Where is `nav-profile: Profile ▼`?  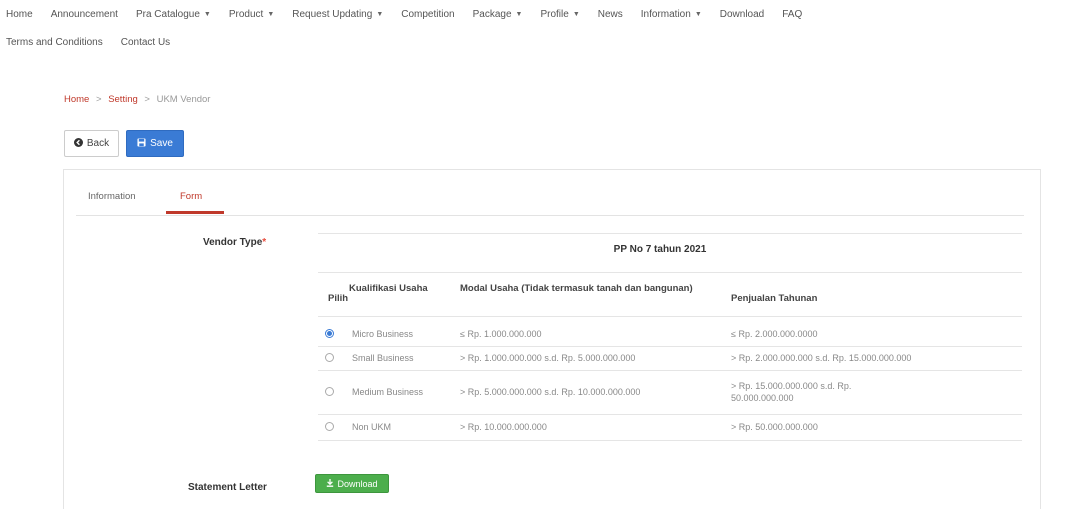
nav-profile: Profile ▼ is located at coordinates (559, 14).